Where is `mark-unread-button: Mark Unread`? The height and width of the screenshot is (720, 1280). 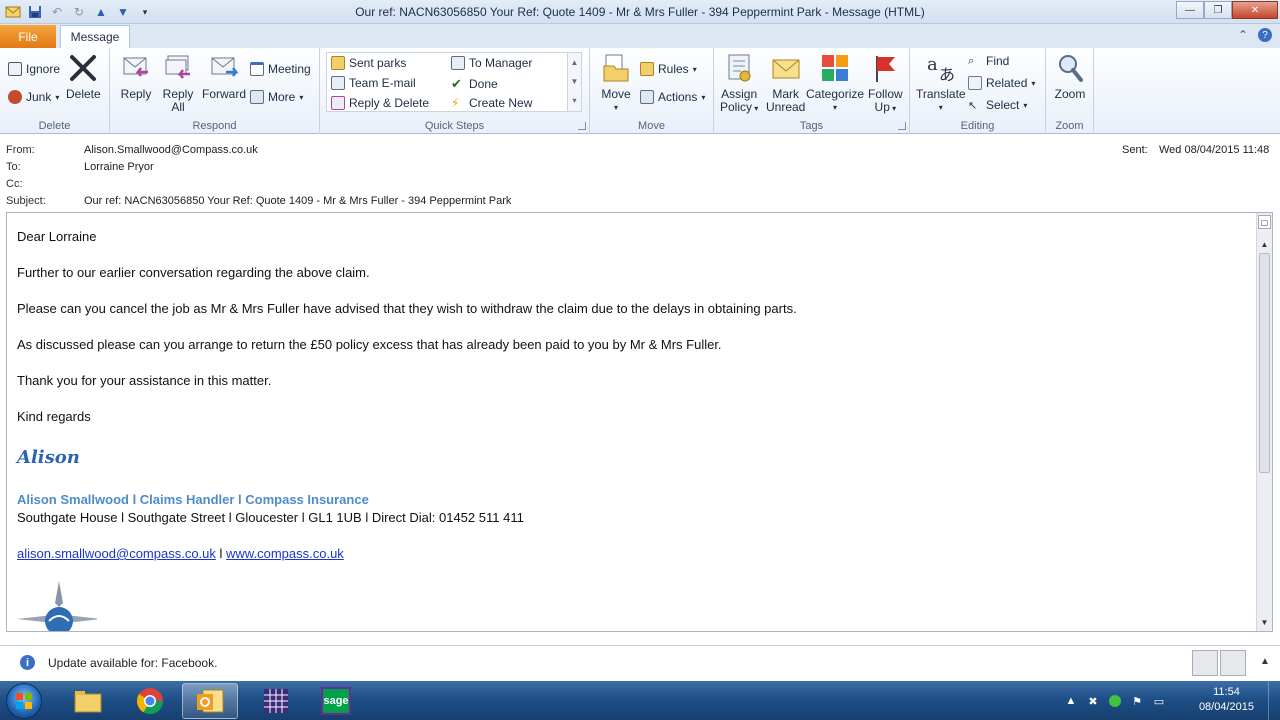 mark-unread-button: Mark Unread is located at coordinates (785, 83).